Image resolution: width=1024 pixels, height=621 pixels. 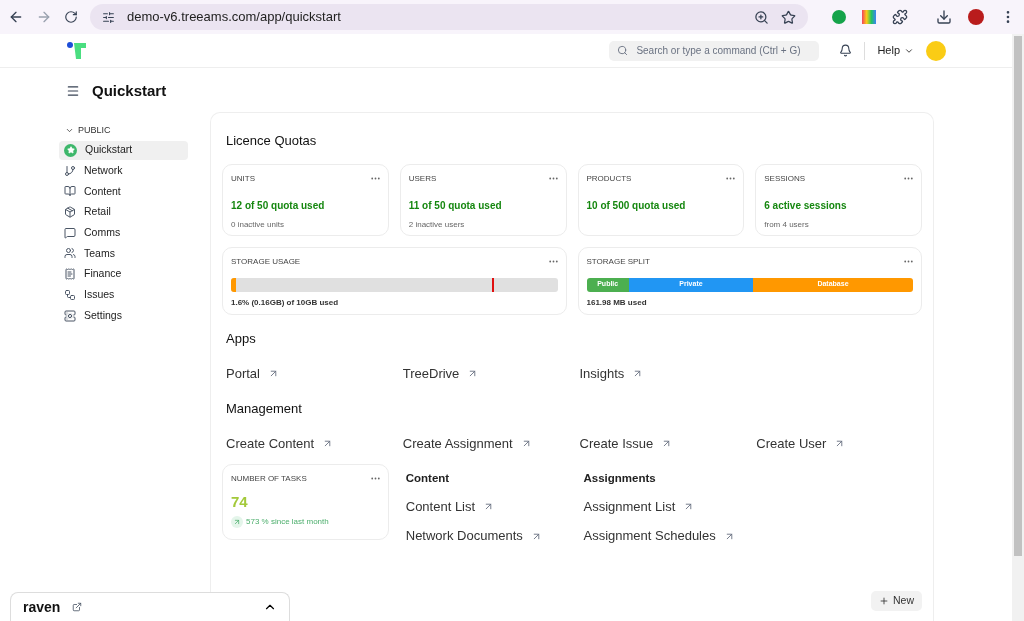 I want to click on external-link-icon, so click(x=77, y=607).